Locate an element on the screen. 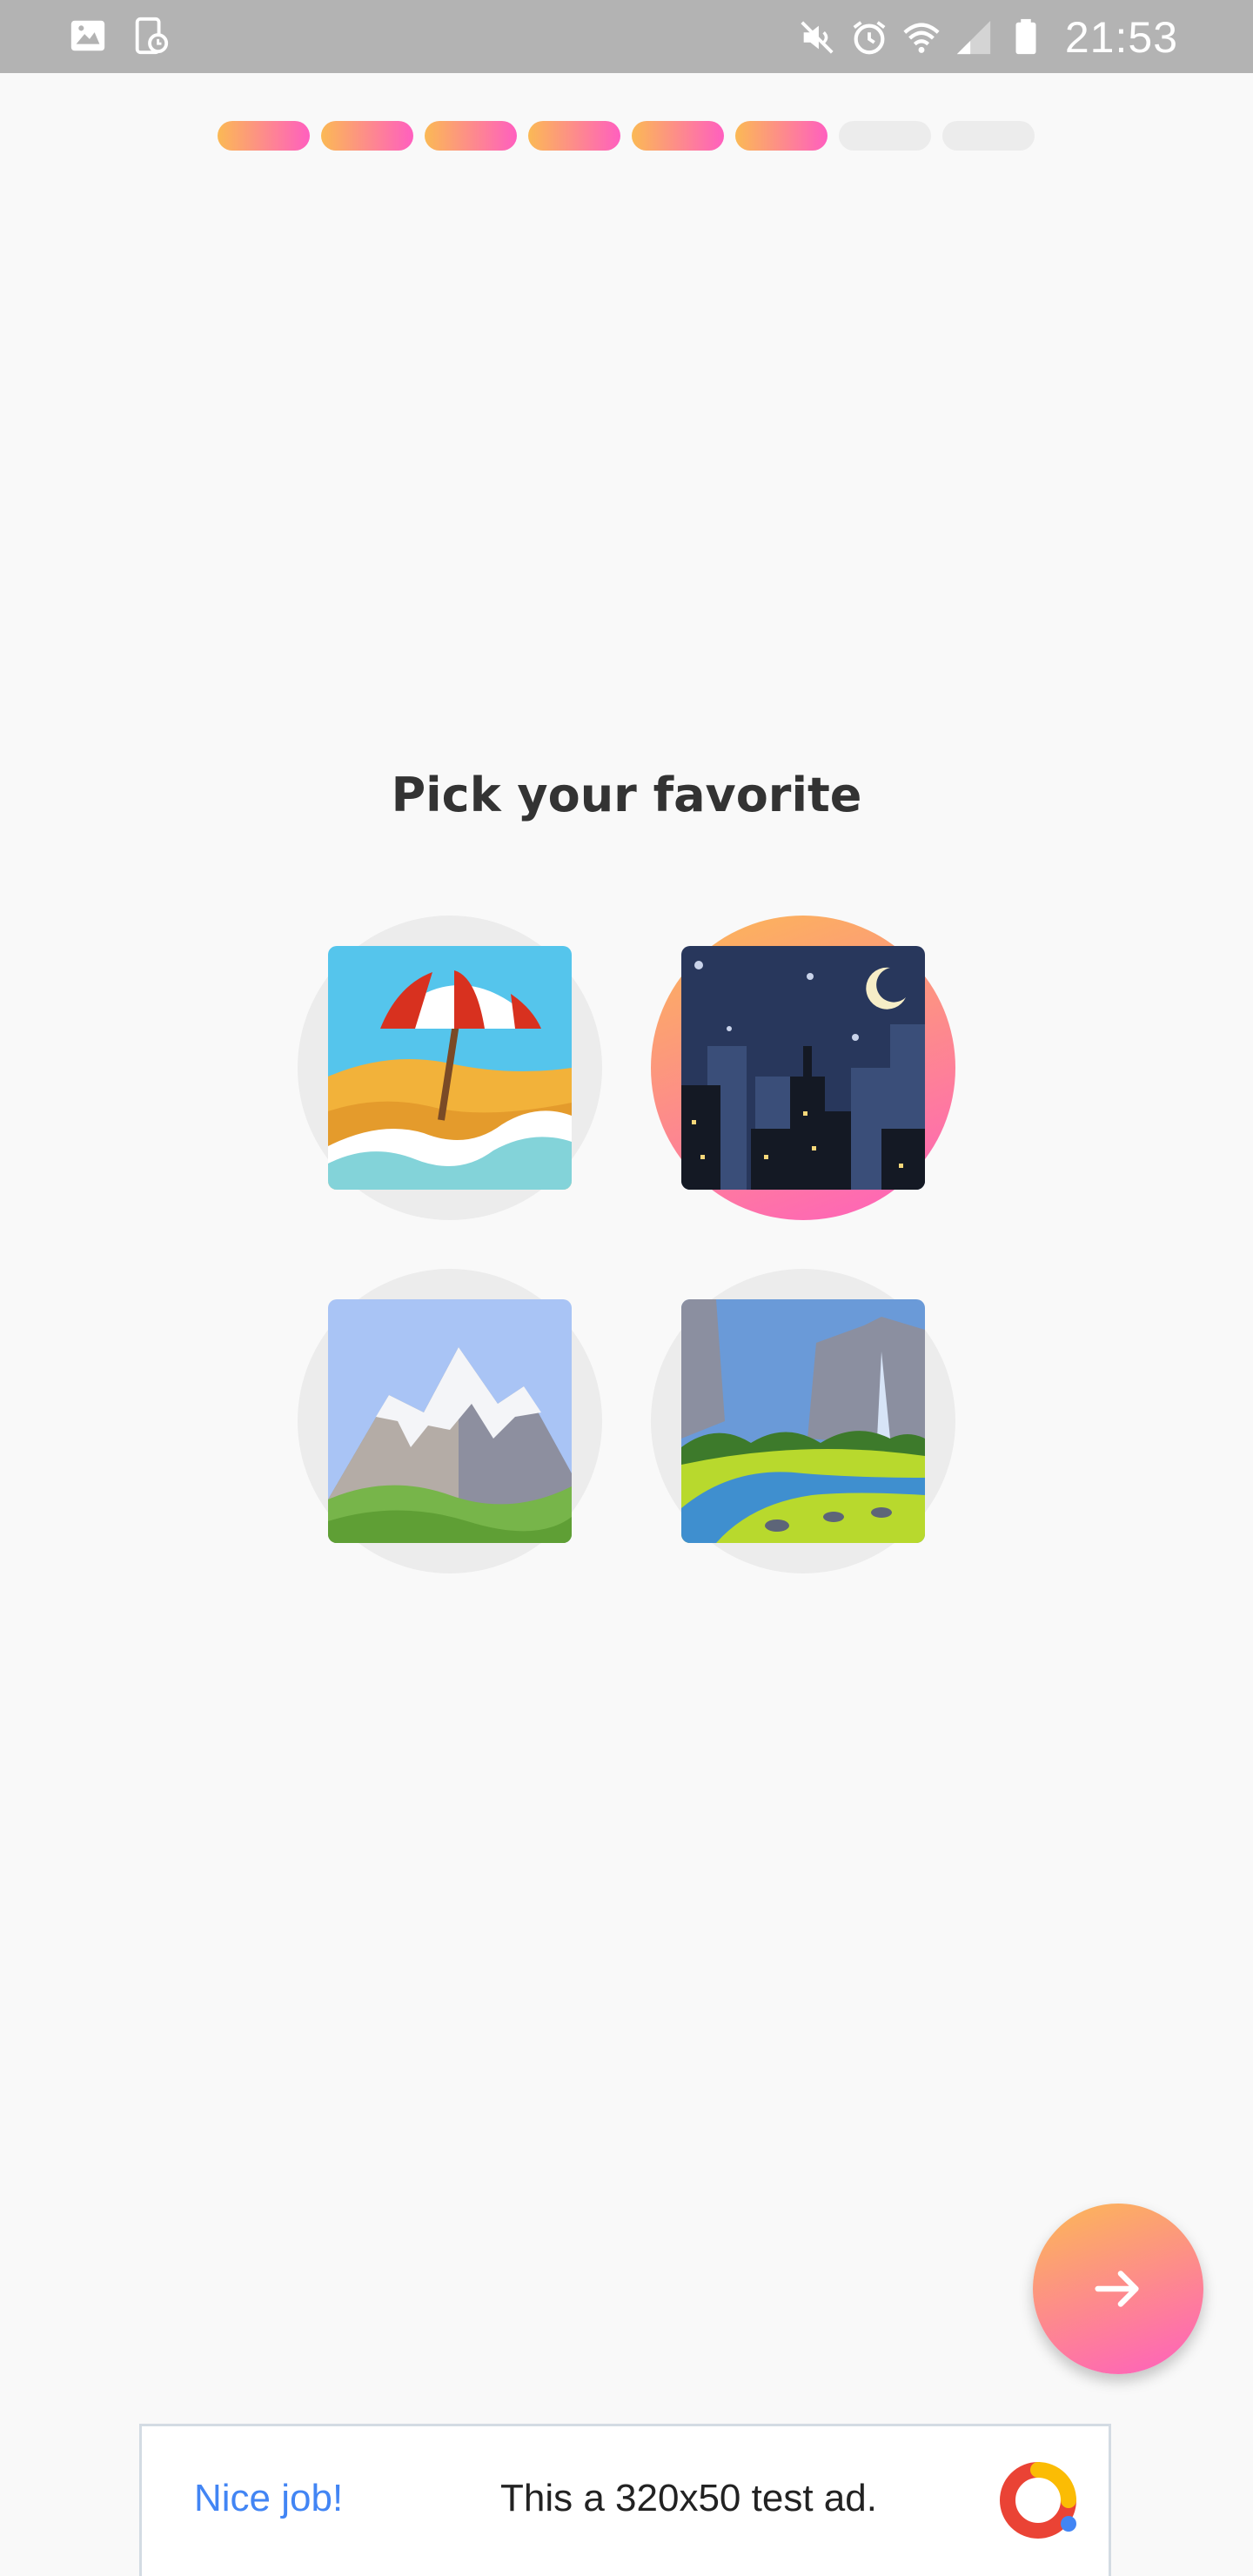 This screenshot has height=2576, width=1253. option-night-city is located at coordinates (803, 1068).